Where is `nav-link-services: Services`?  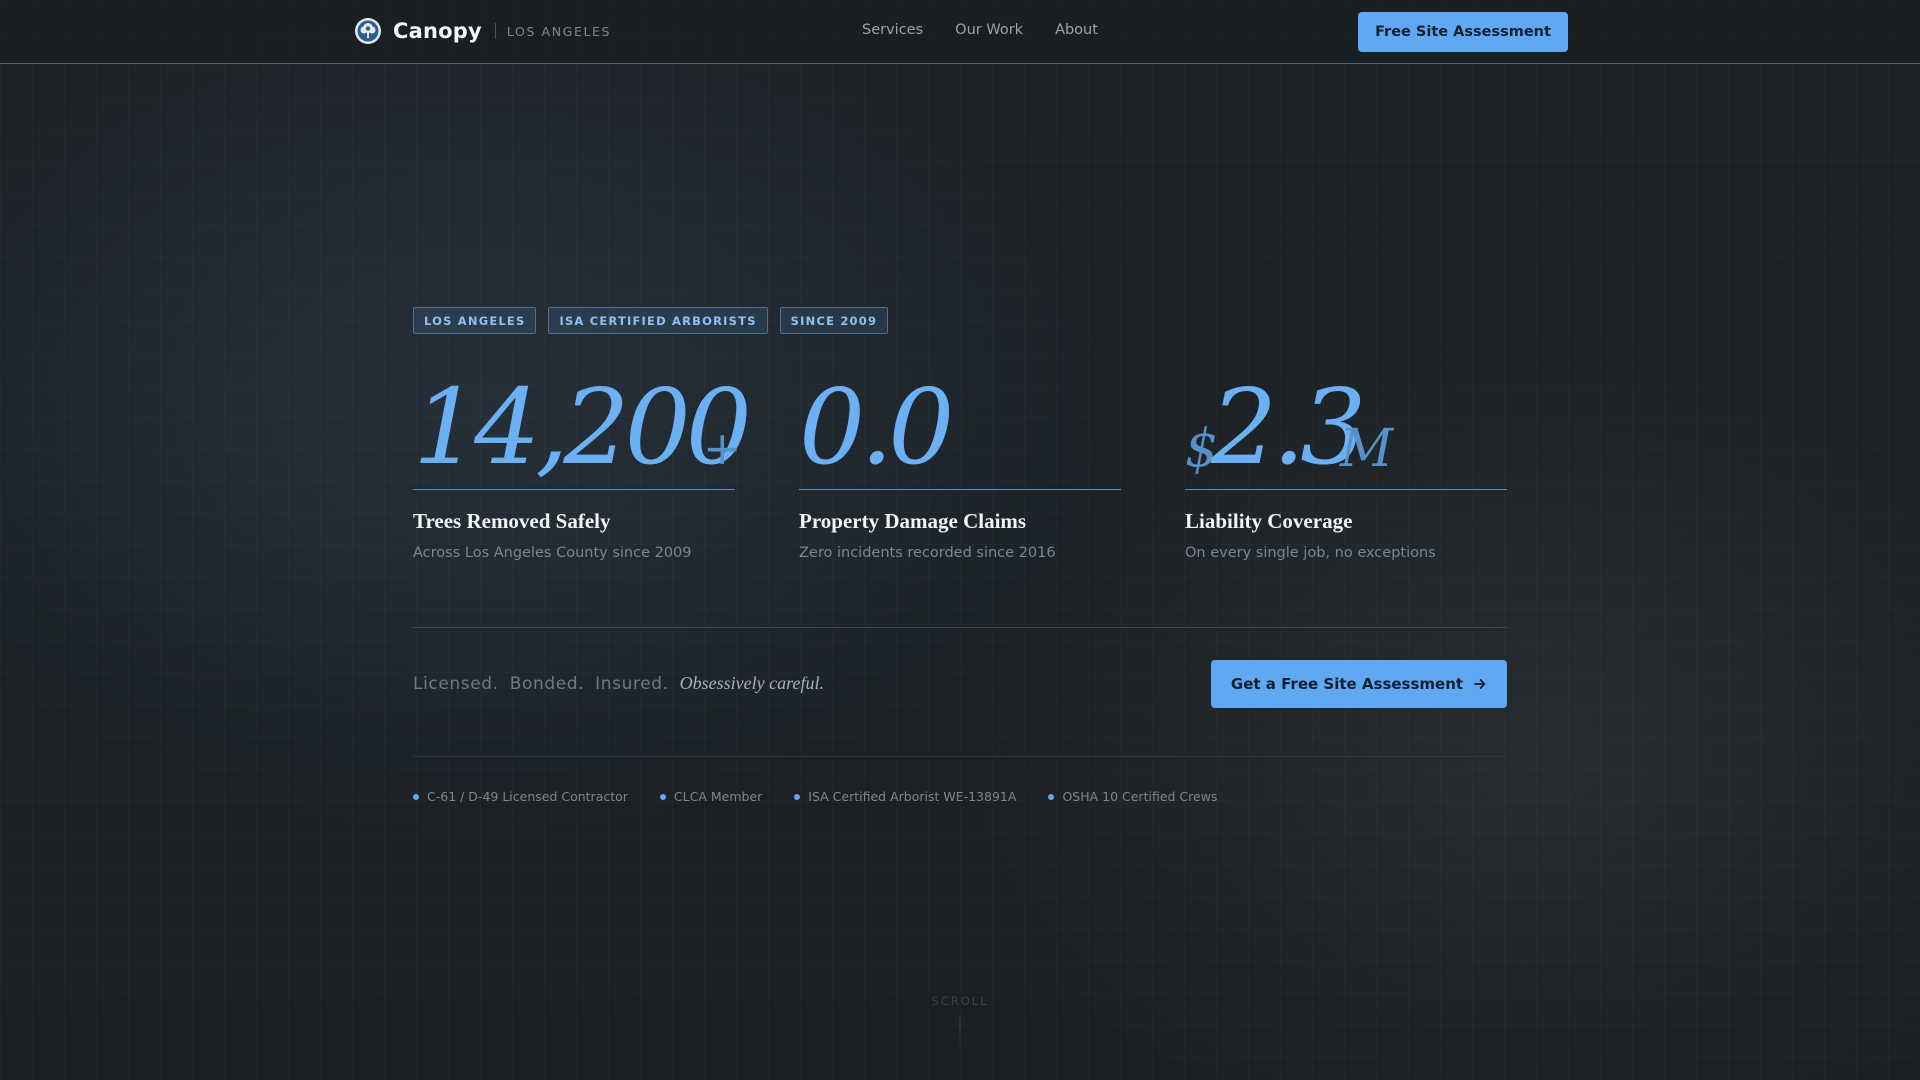
nav-link-services: Services is located at coordinates (892, 30).